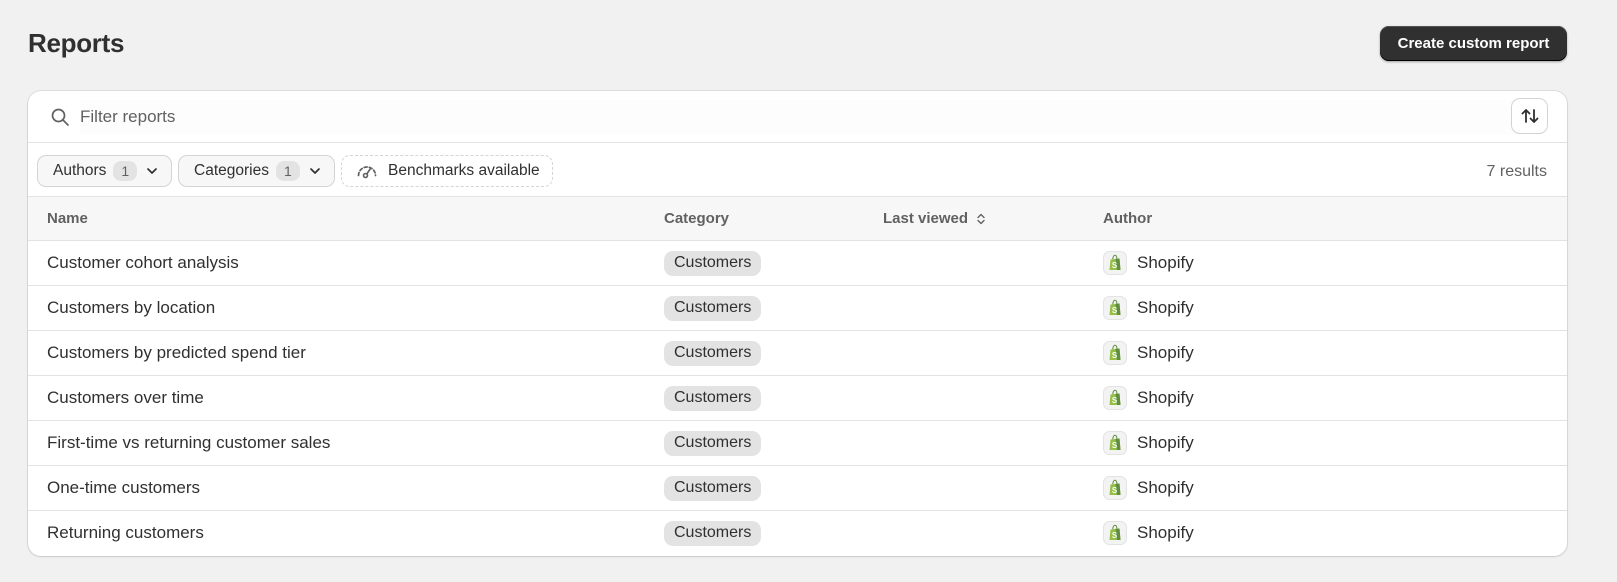 Image resolution: width=1617 pixels, height=582 pixels. I want to click on benchmarks-filter-label: Benchmarks available, so click(464, 170).